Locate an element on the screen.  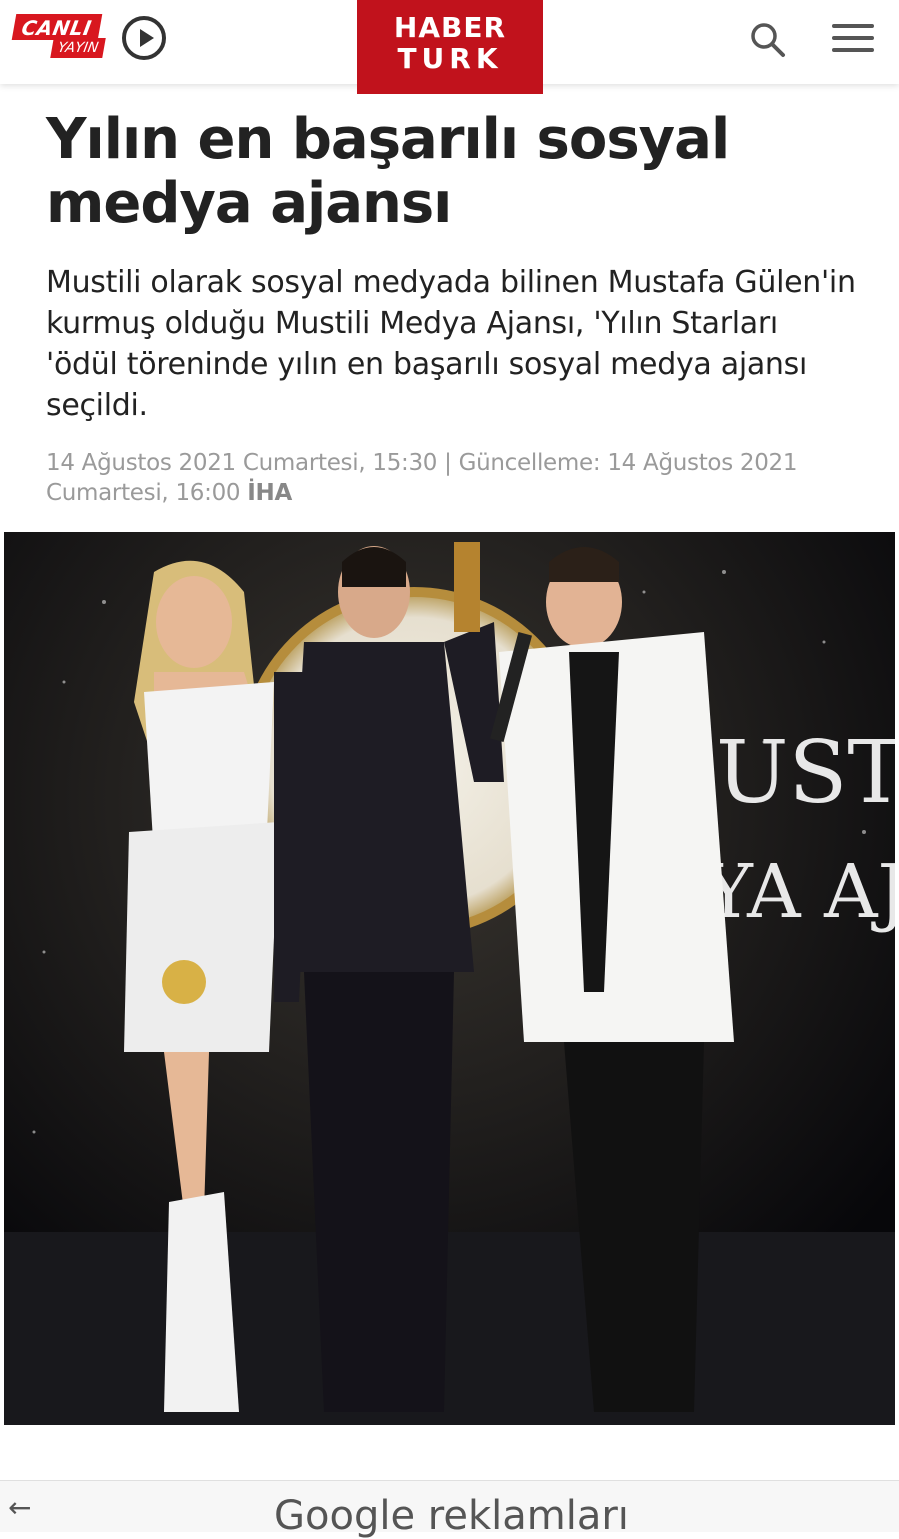
photo-text-1: USTİLİ is located at coordinates (805, 772).